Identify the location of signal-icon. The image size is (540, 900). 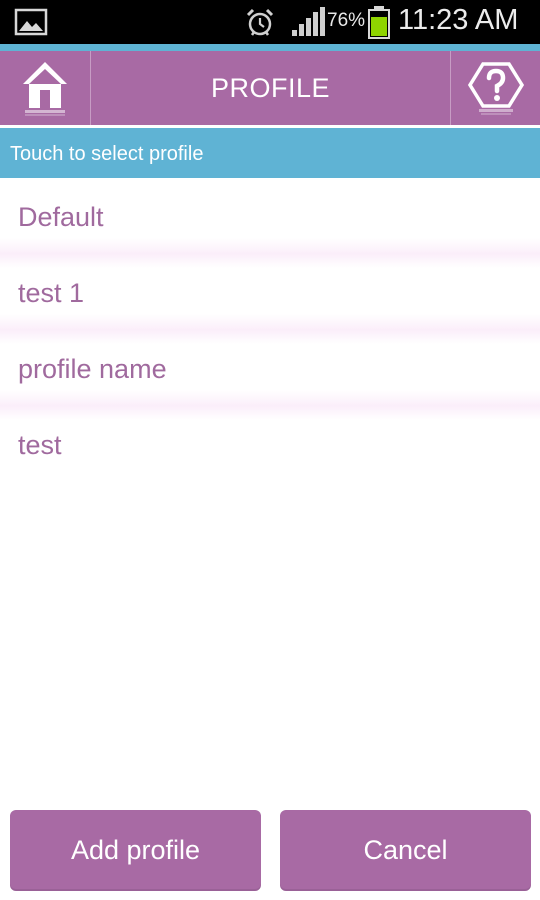
(308, 21).